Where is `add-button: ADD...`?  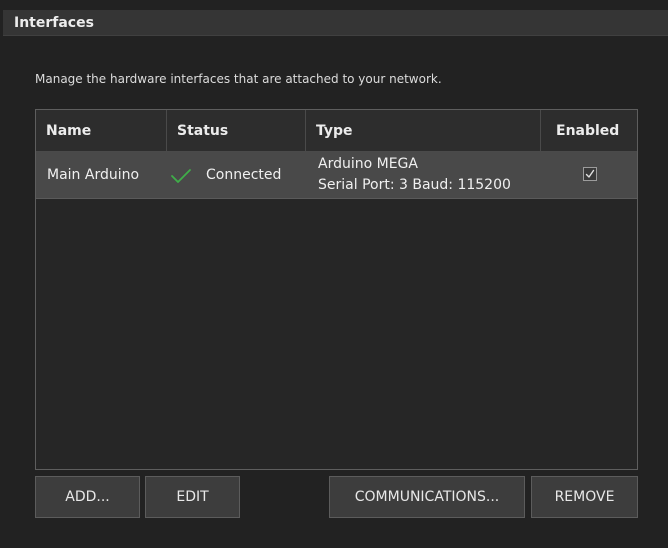 add-button: ADD... is located at coordinates (87, 497).